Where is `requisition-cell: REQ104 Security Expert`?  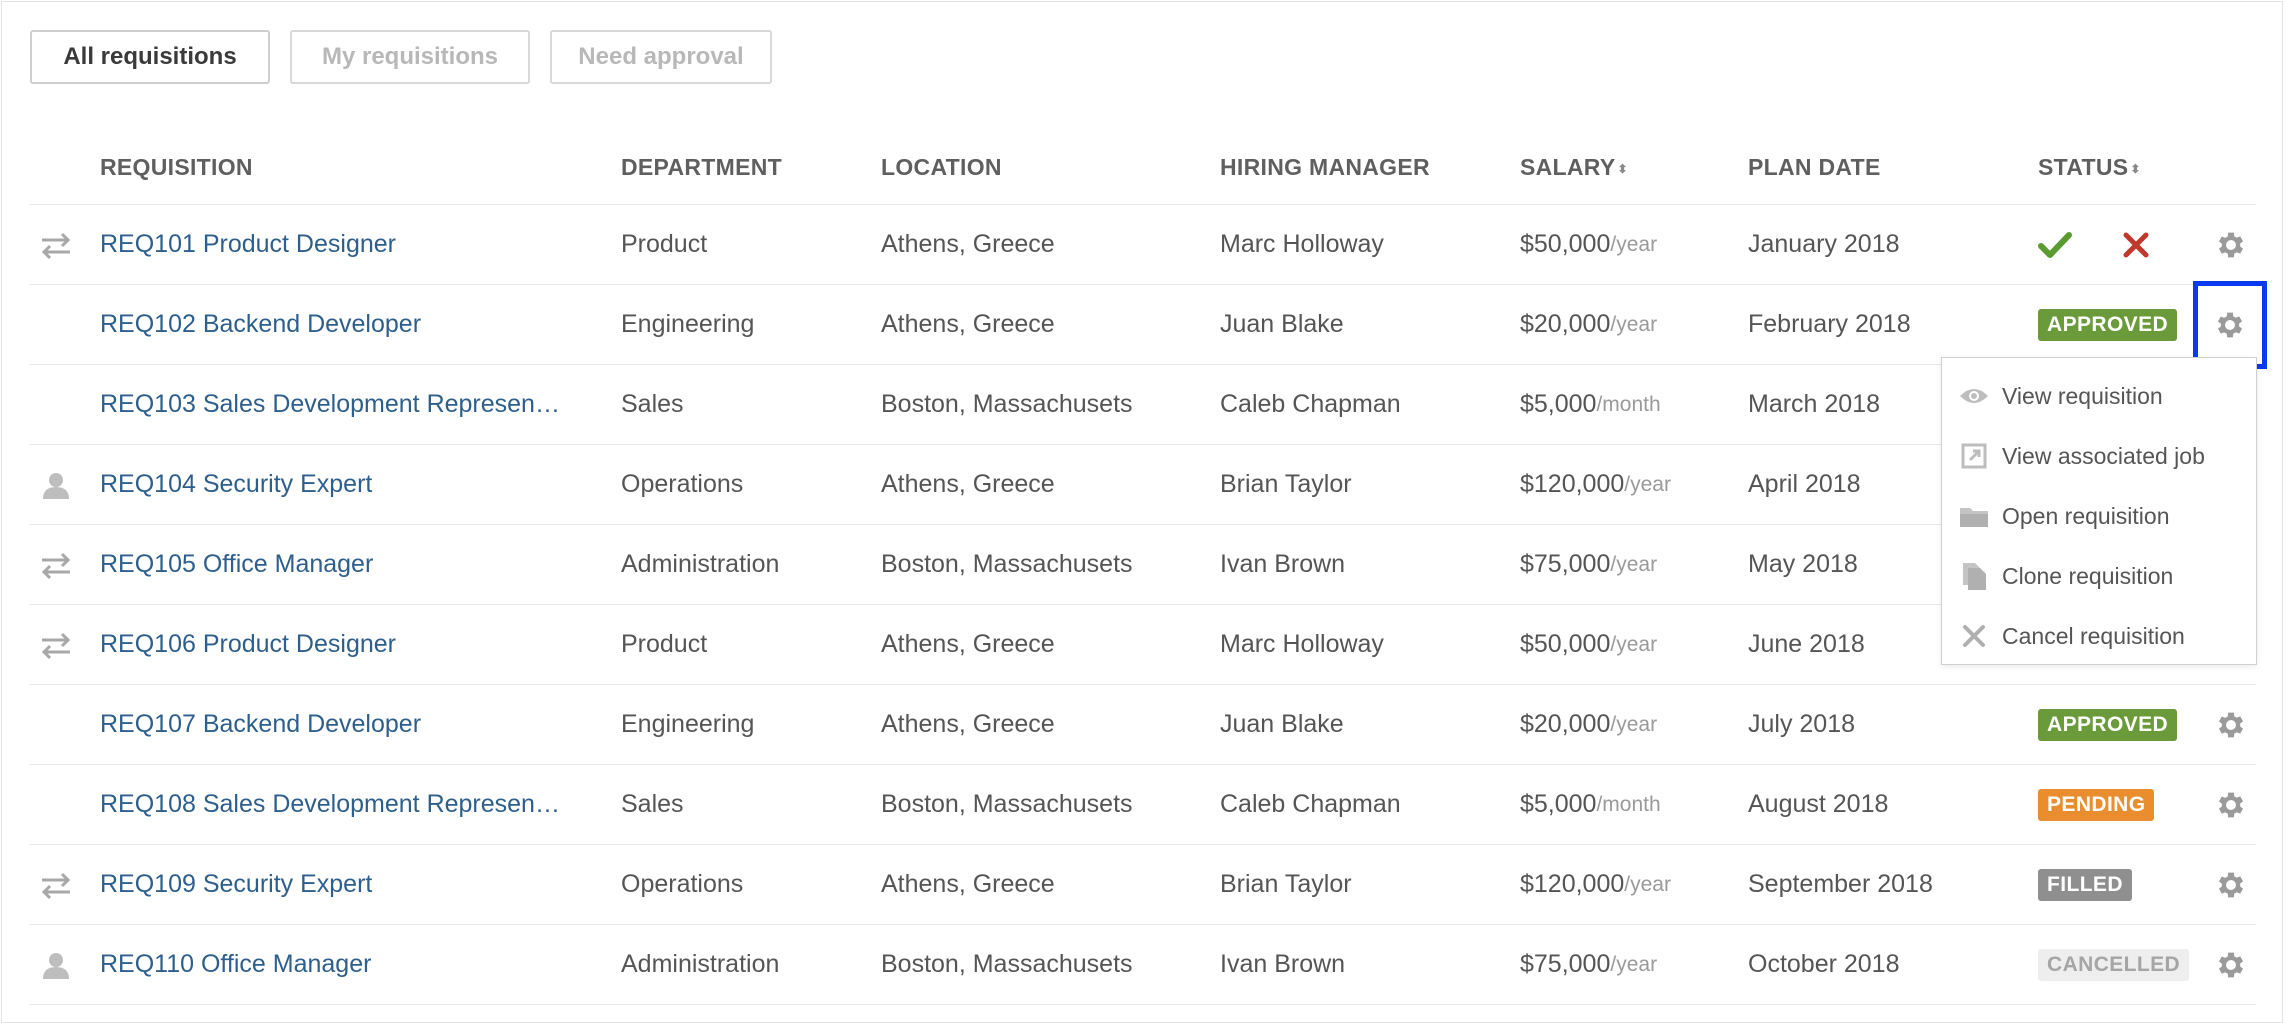
requisition-cell: REQ104 Security Expert is located at coordinates (236, 484).